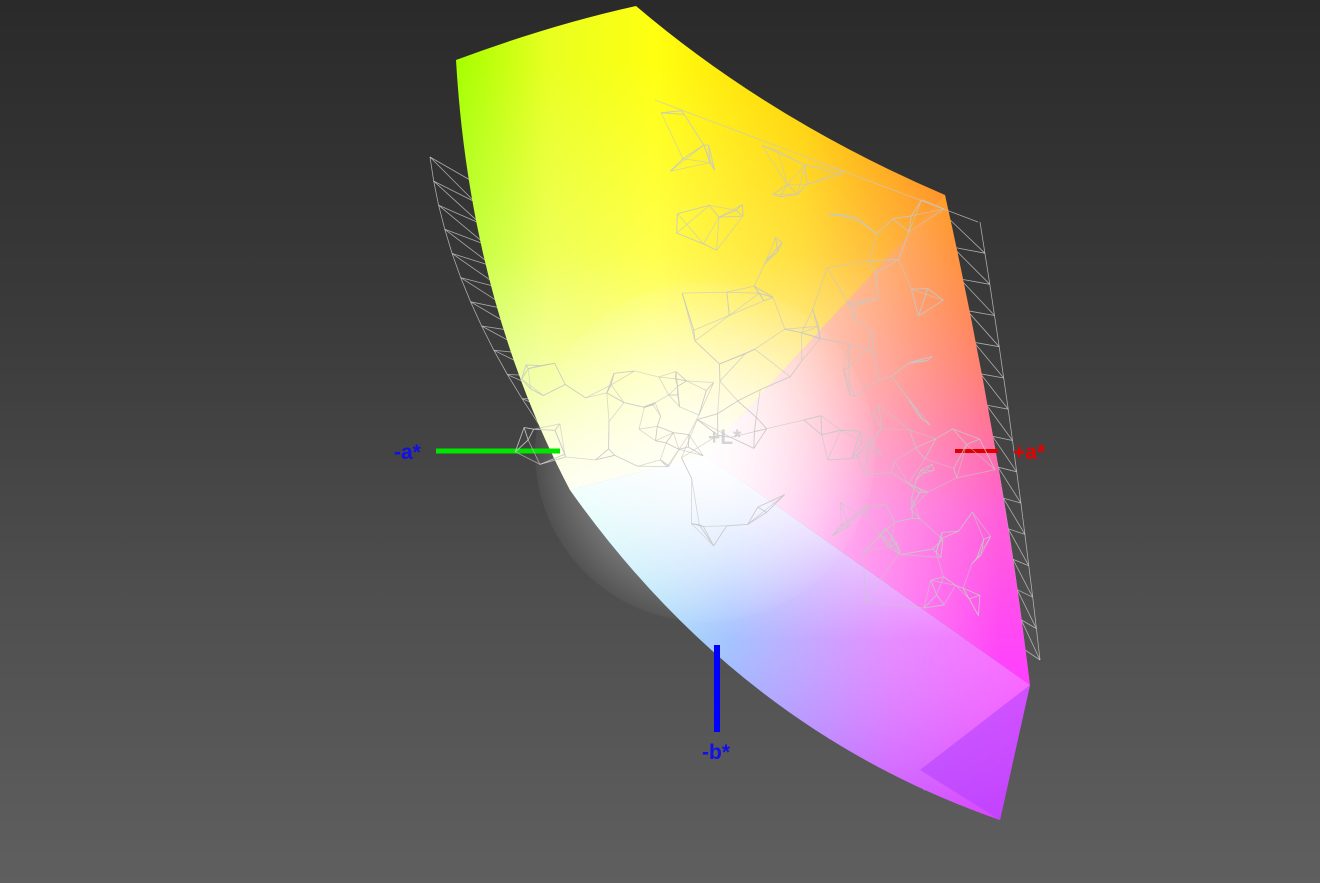  Describe the element at coordinates (1029, 452) in the screenshot. I see `pos-a-axis-label: +a*` at that location.